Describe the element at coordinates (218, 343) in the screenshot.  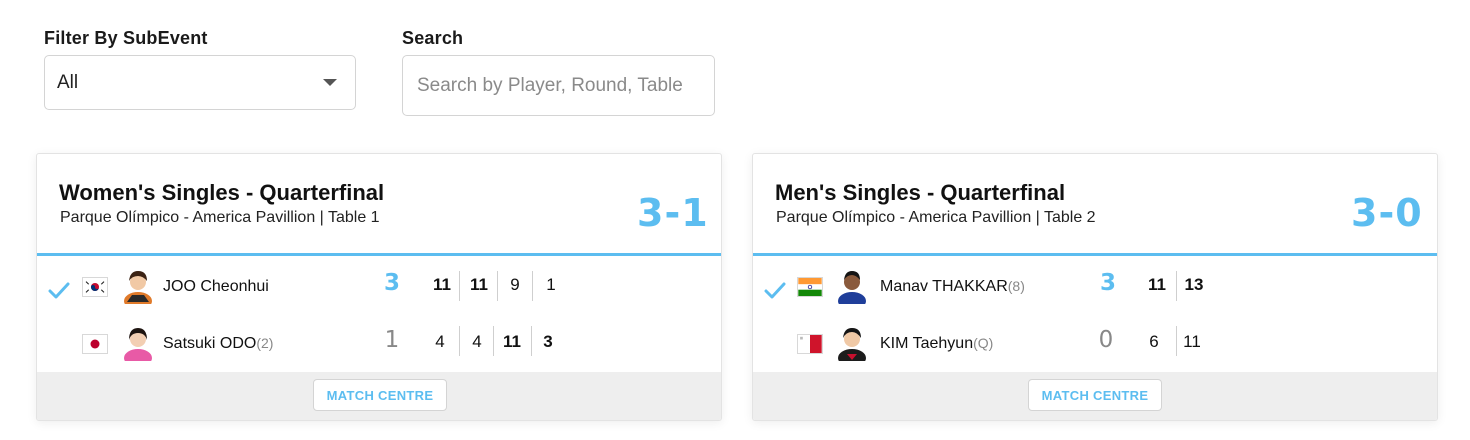
I see `player-name: Satsuki ODO(2)` at that location.